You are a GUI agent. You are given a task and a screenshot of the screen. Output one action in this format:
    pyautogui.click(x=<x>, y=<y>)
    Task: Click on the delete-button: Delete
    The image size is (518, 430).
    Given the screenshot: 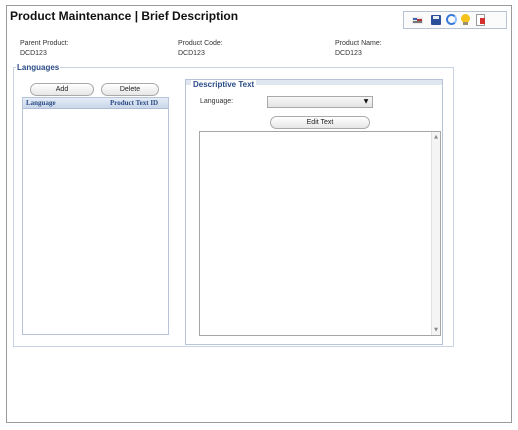 What is the action you would take?
    pyautogui.click(x=130, y=89)
    